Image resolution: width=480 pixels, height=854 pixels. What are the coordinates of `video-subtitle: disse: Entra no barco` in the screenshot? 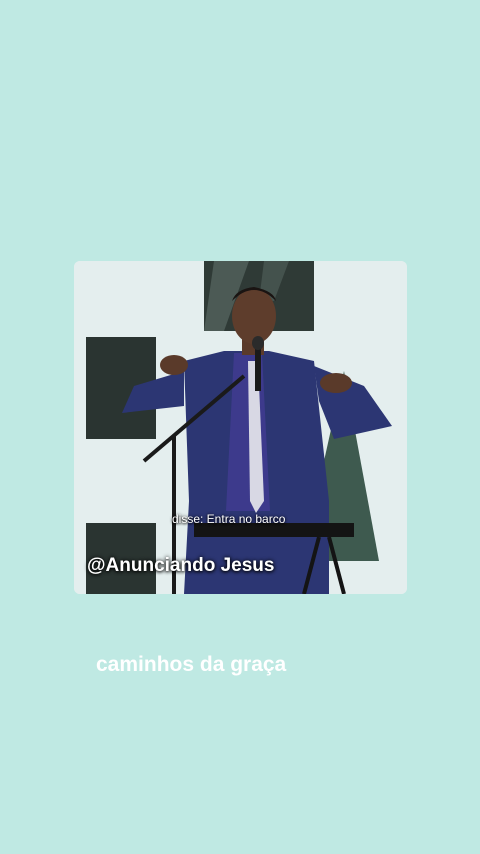 It's located at (229, 519).